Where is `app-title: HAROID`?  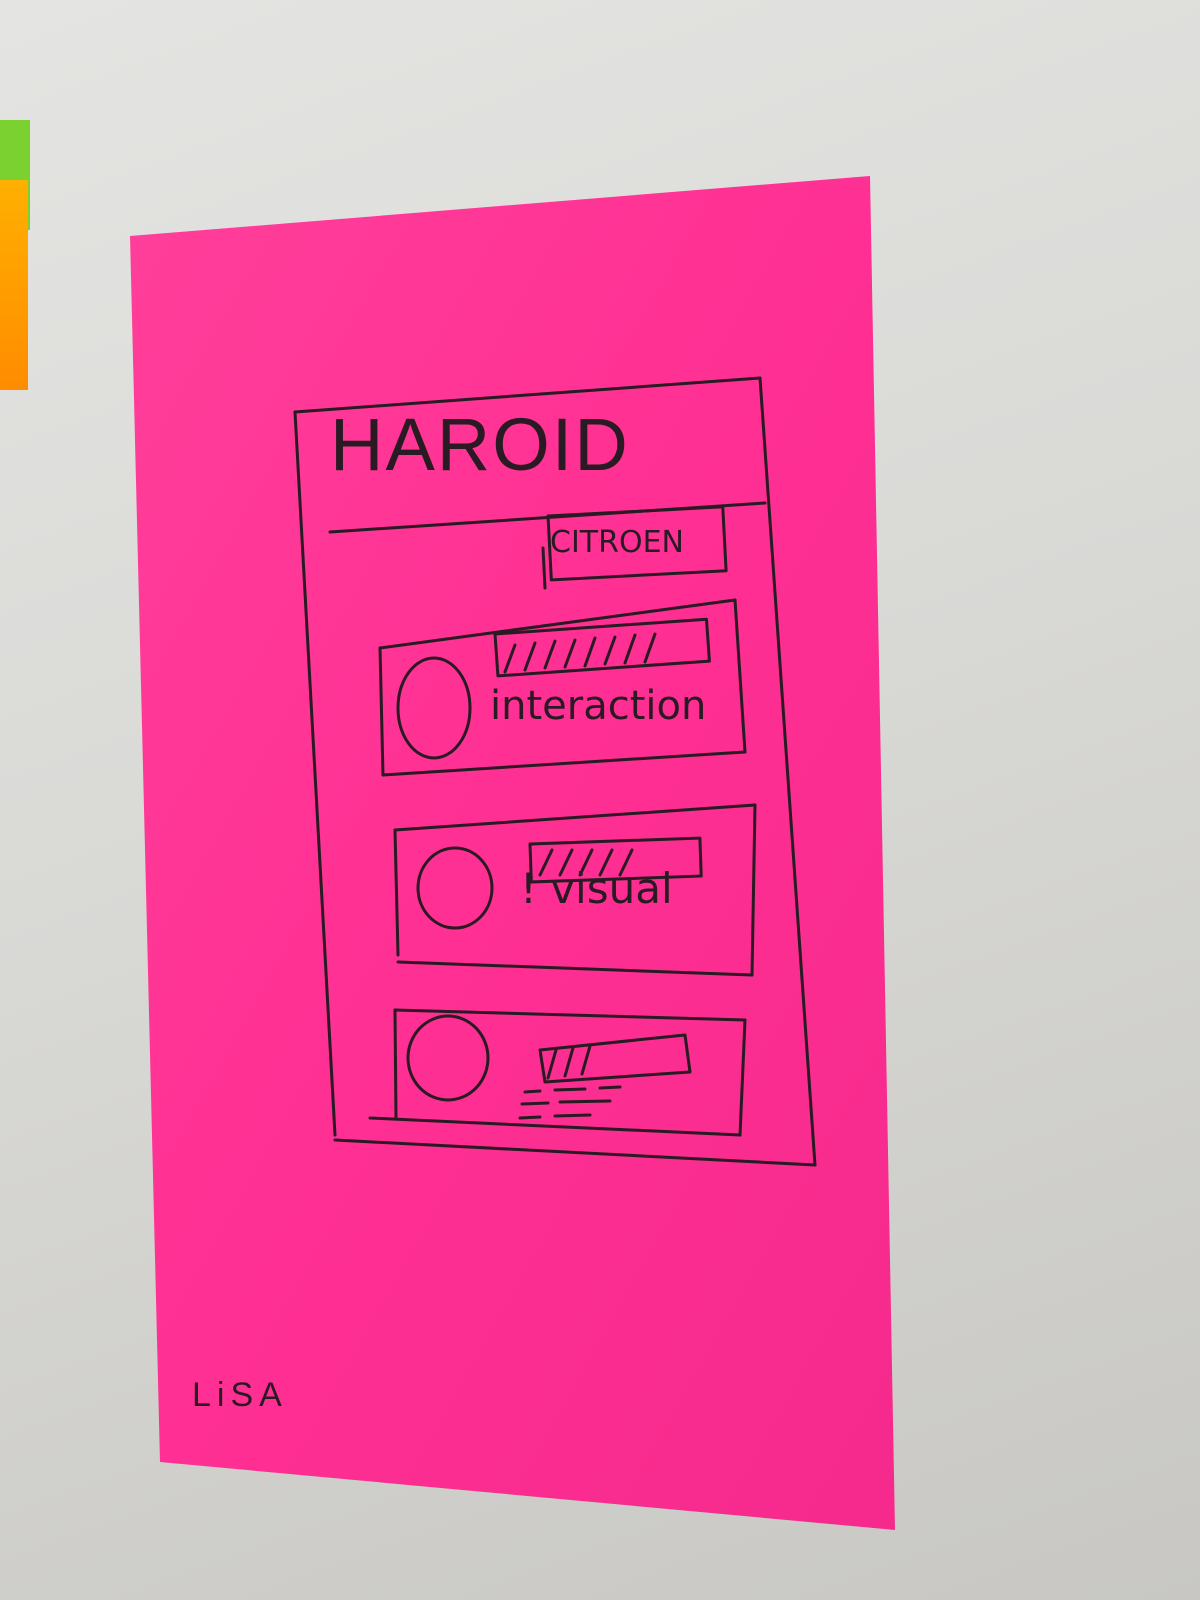
app-title: HAROID is located at coordinates (480, 444).